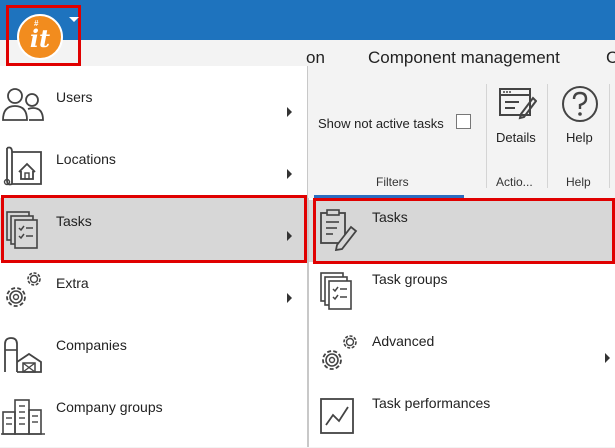 Image resolution: width=615 pixels, height=448 pixels. I want to click on tab-partial-right: C, so click(610, 58).